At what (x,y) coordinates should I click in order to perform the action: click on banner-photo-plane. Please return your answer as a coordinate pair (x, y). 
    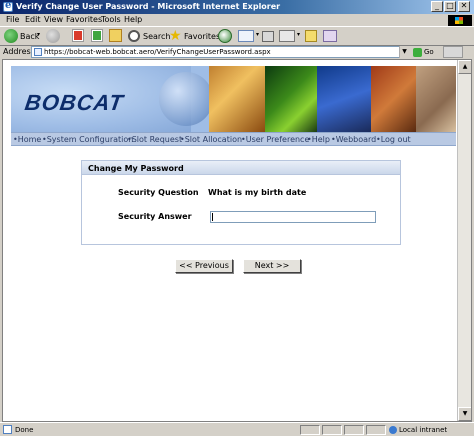
    Looking at the image, I should click on (436, 99).